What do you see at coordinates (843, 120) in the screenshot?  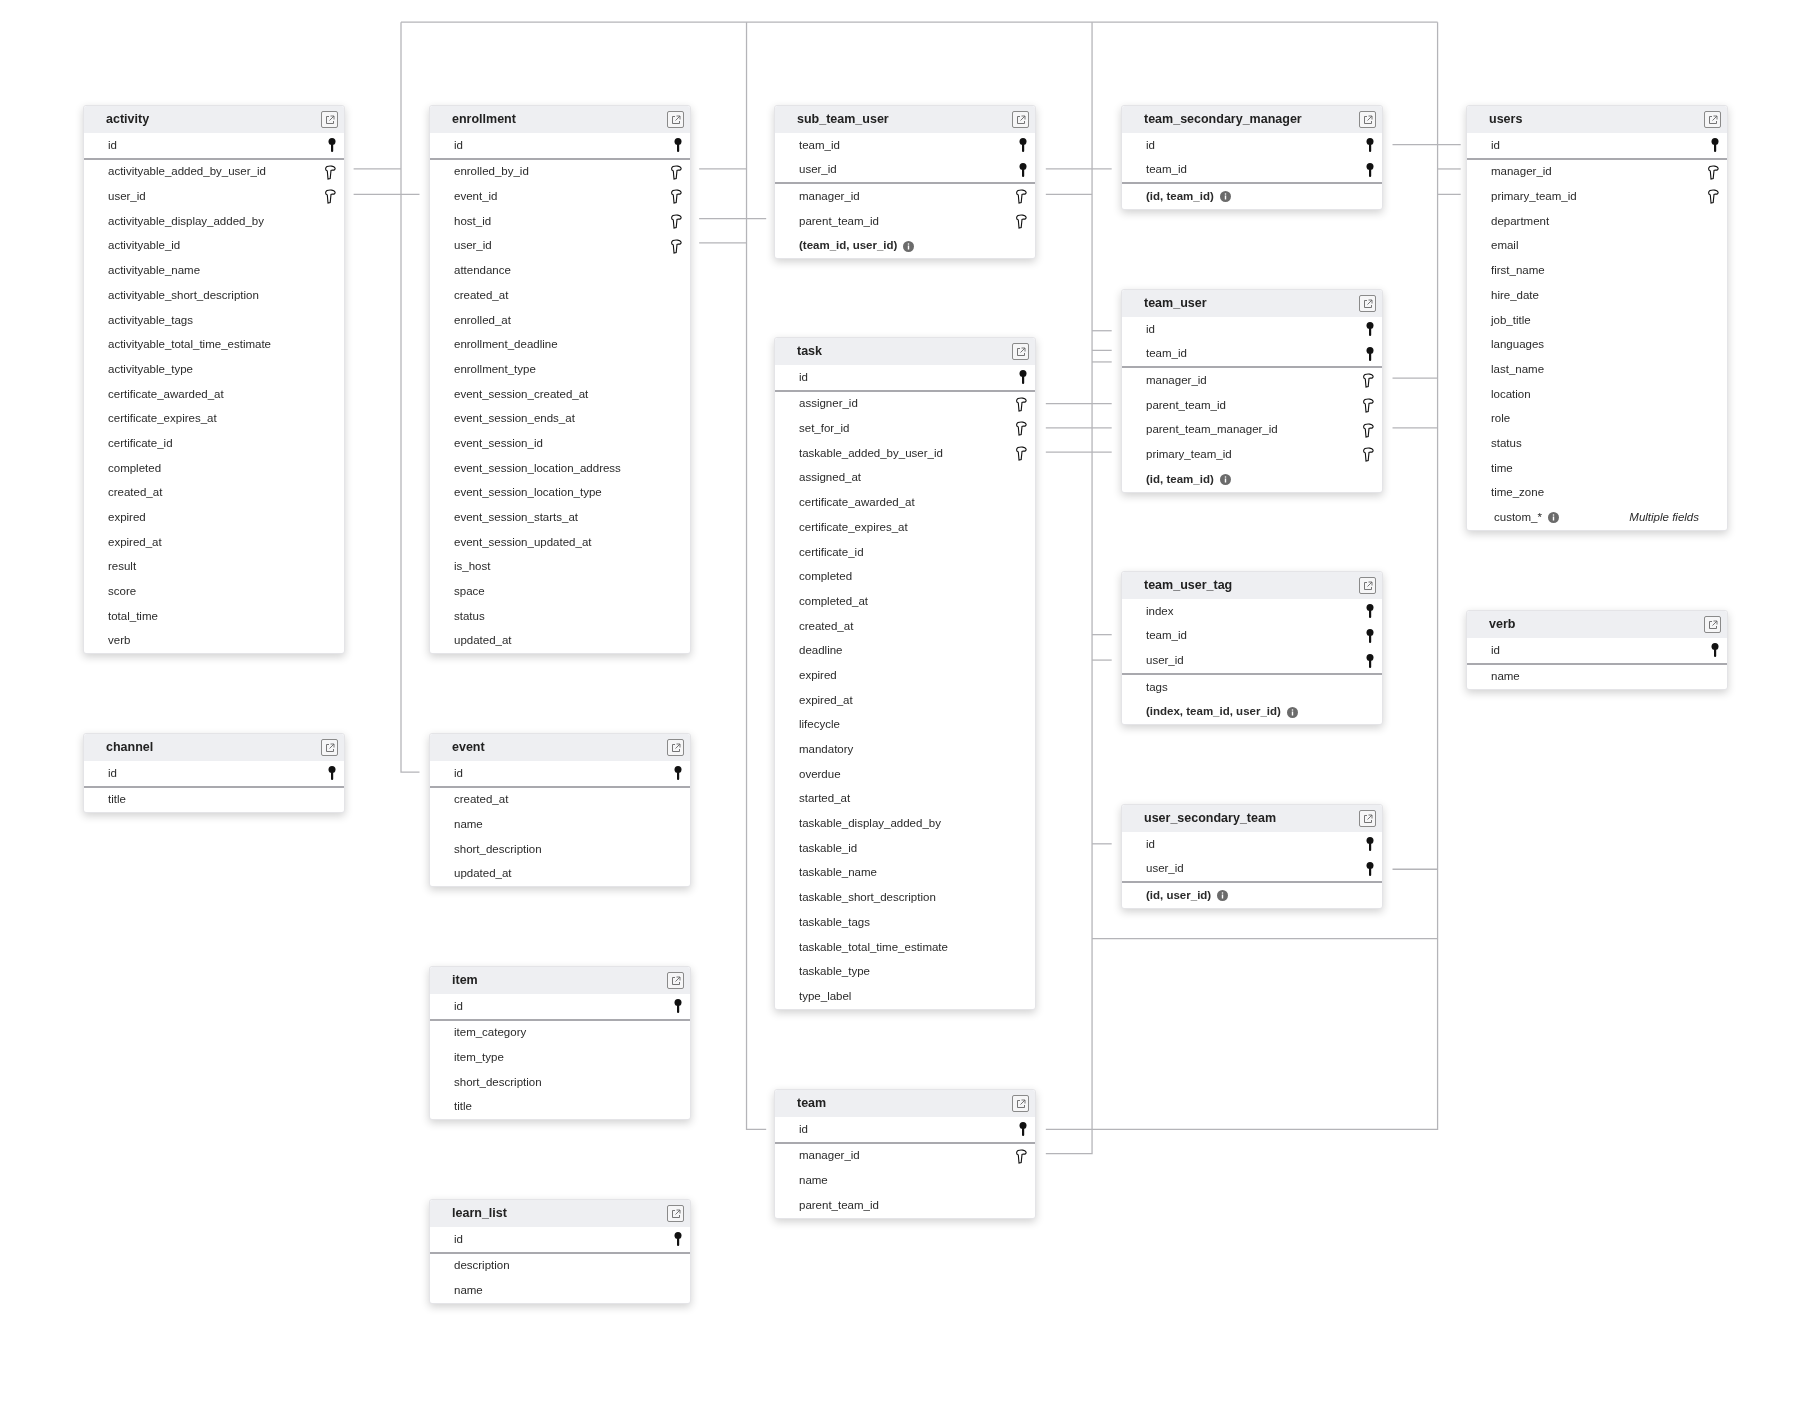 I see `table-name: sub_team_user` at bounding box center [843, 120].